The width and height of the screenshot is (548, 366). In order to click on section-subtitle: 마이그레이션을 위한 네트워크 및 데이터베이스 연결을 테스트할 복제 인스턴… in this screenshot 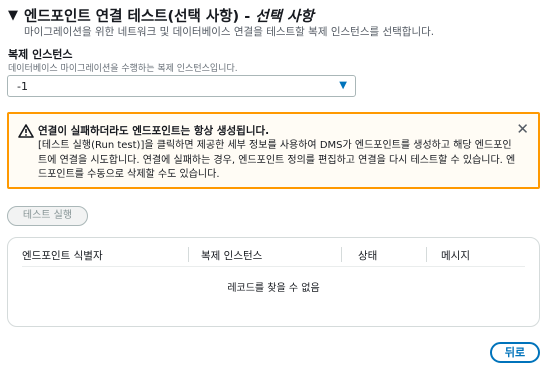, I will do `click(229, 32)`.